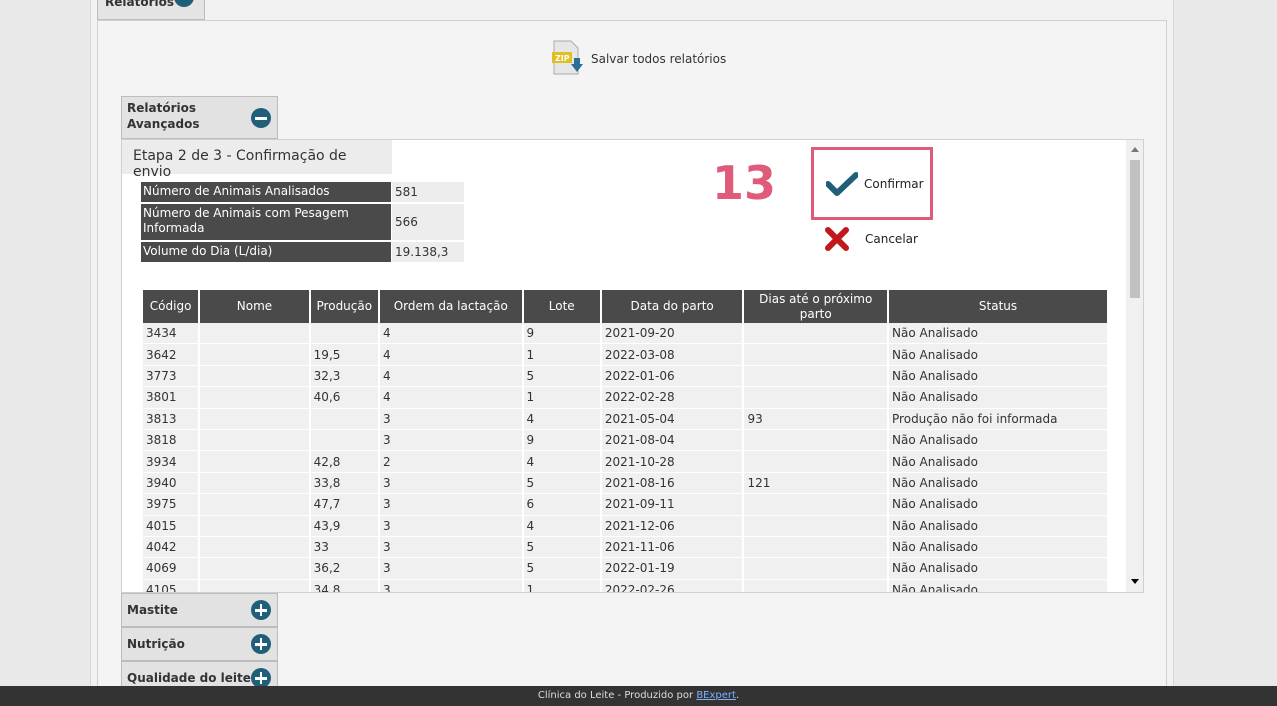 This screenshot has height=706, width=1277. What do you see at coordinates (171, 306) in the screenshot?
I see `column-header: Código` at bounding box center [171, 306].